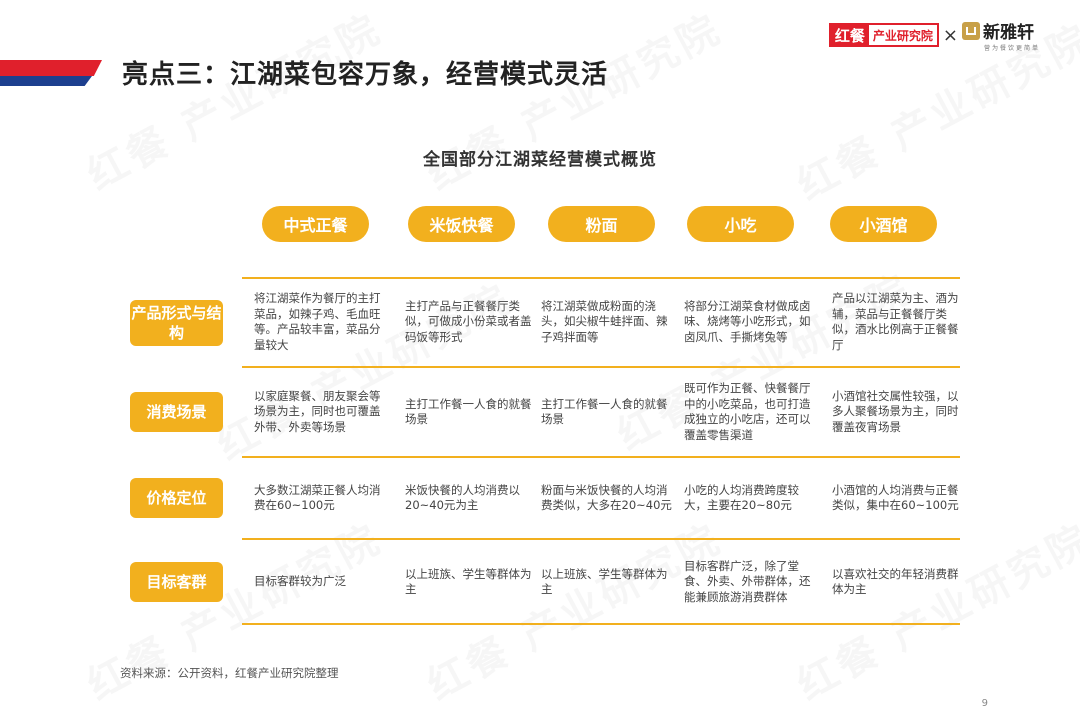 The height and width of the screenshot is (720, 1080). I want to click on column-header: 米饭快餐, so click(461, 224).